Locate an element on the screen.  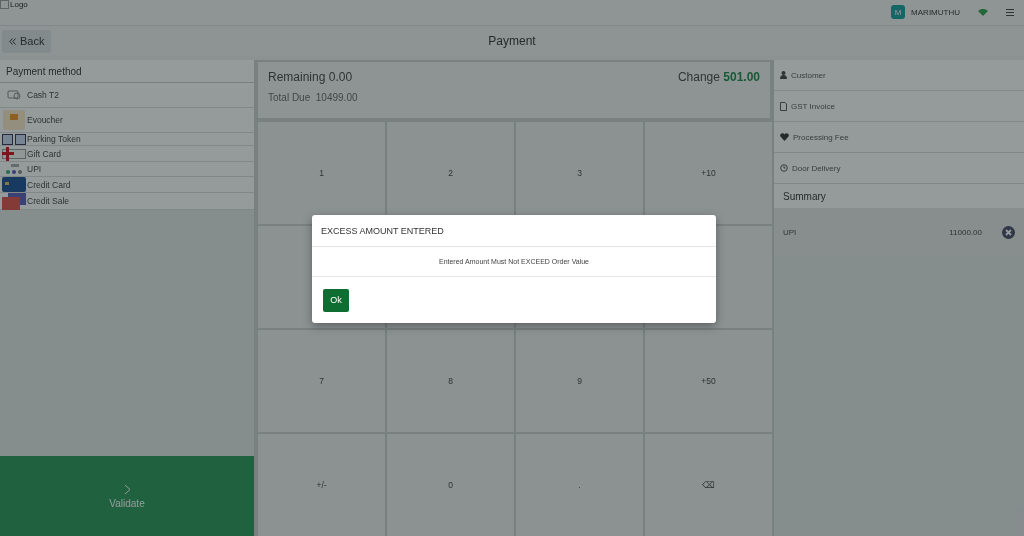
keypad-key: 8 is located at coordinates (450, 381).